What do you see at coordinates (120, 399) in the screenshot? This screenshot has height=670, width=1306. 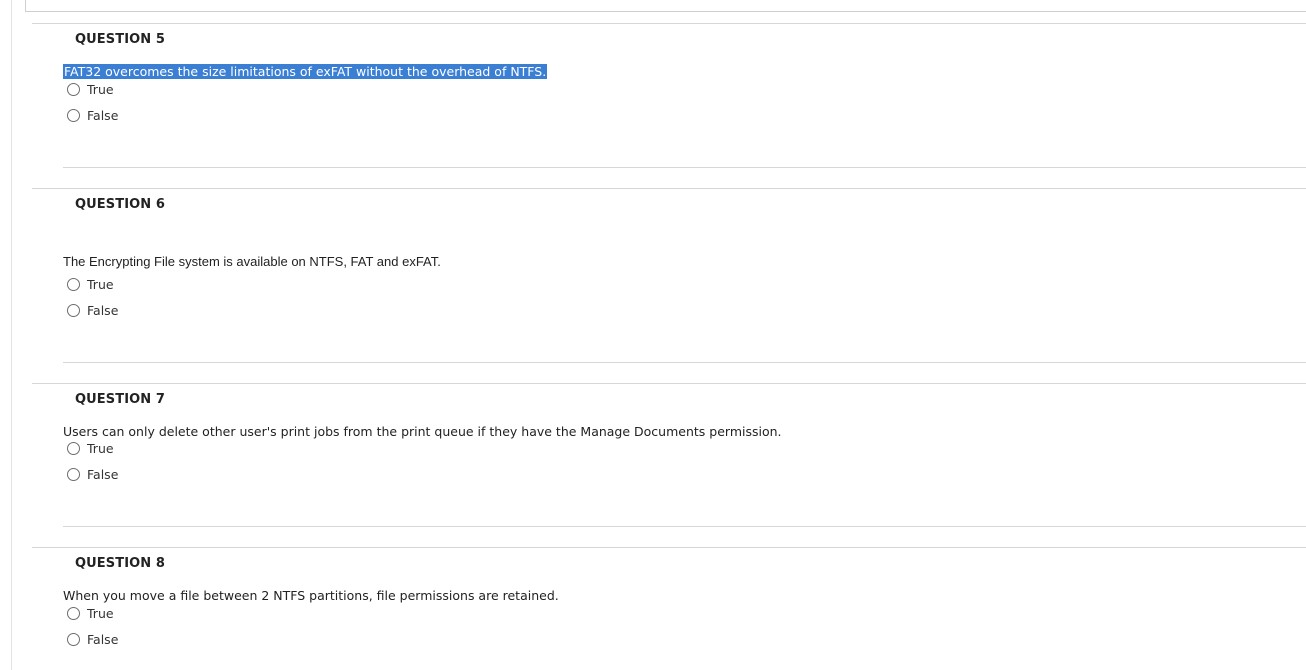 I see `question-title: QUESTION 7` at bounding box center [120, 399].